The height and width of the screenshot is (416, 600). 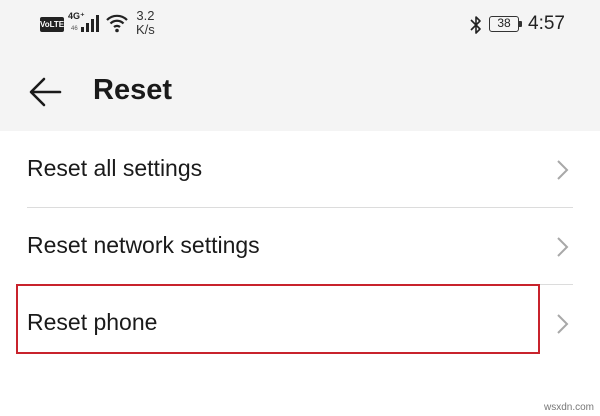 I want to click on status-clock: 4:57, so click(x=546, y=23).